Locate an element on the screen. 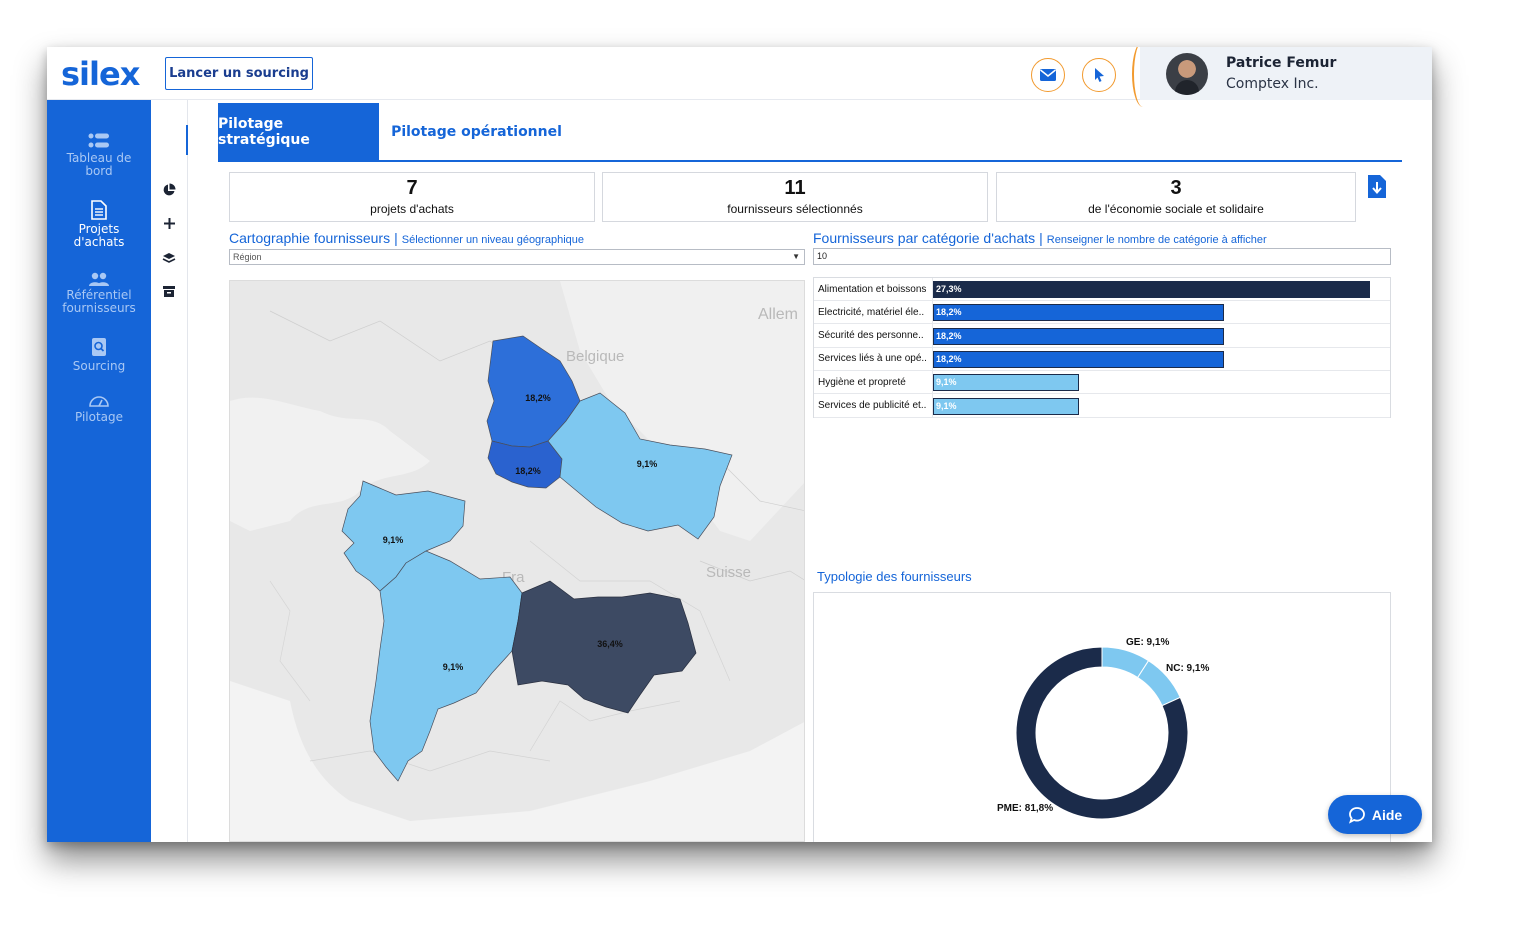 The height and width of the screenshot is (937, 1527). geo-level-select-value: Région is located at coordinates (247, 257).